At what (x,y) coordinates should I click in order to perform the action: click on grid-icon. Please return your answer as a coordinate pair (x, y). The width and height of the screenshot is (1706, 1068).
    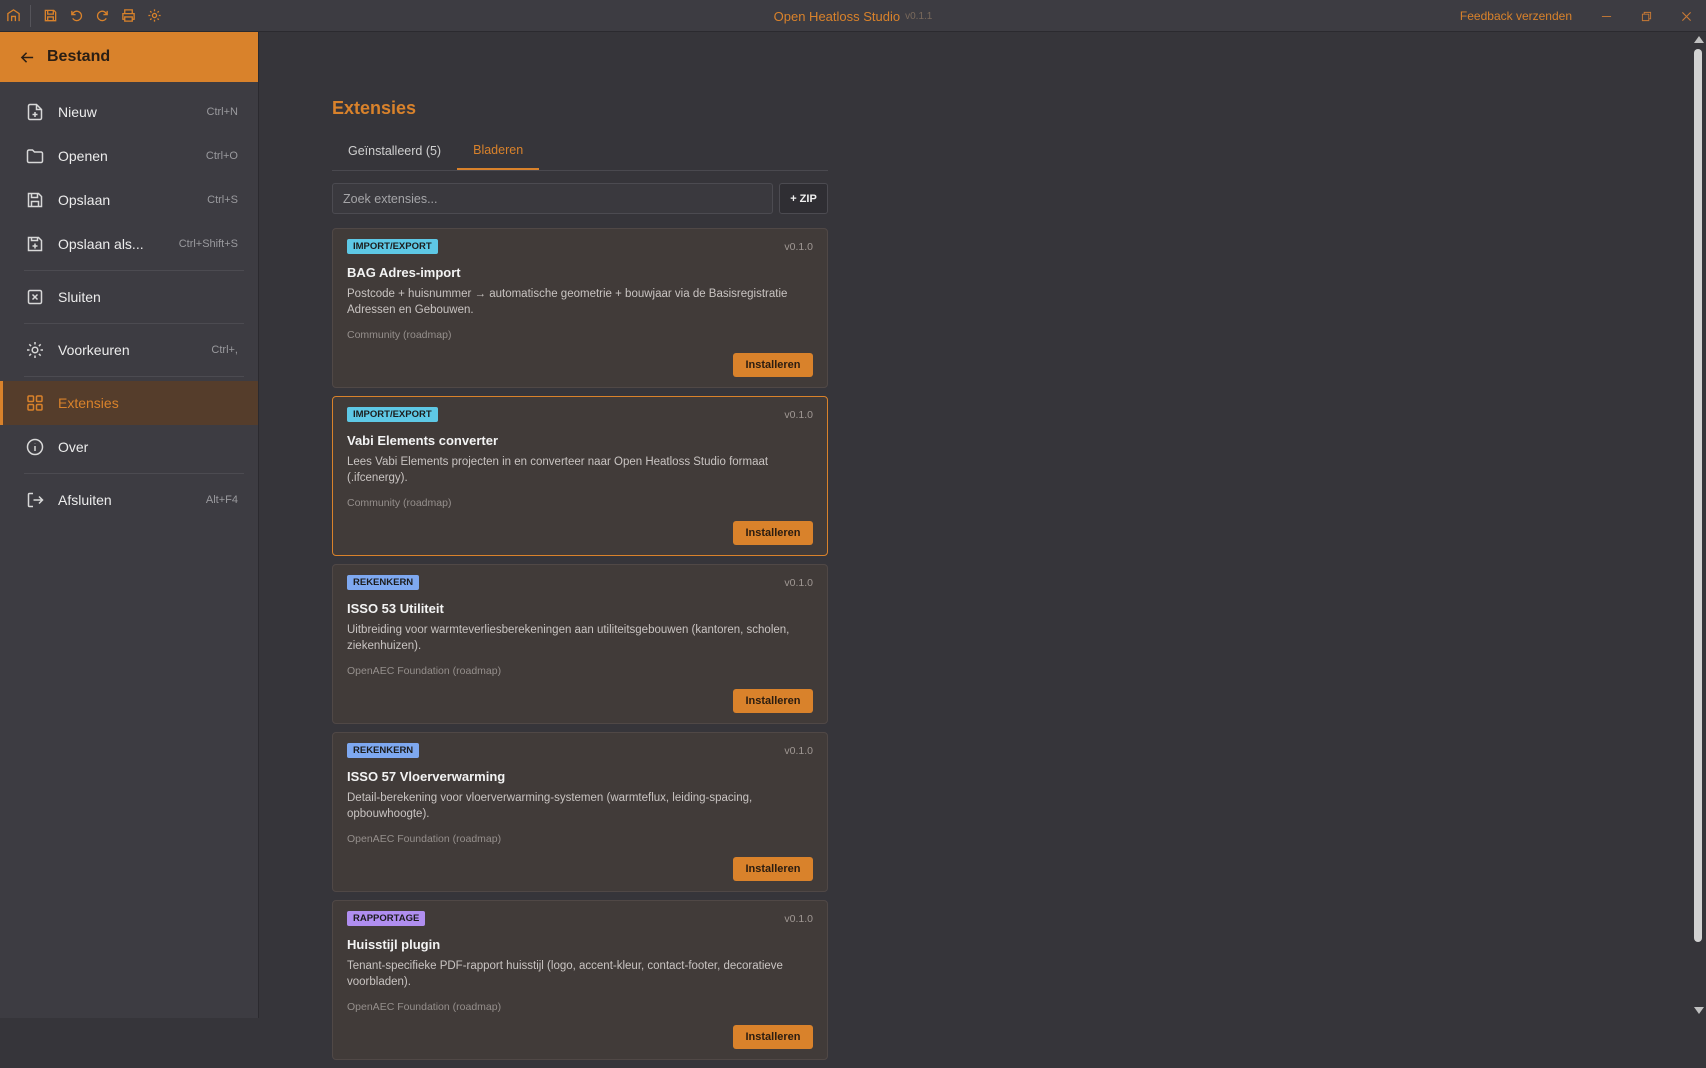
    Looking at the image, I should click on (35, 403).